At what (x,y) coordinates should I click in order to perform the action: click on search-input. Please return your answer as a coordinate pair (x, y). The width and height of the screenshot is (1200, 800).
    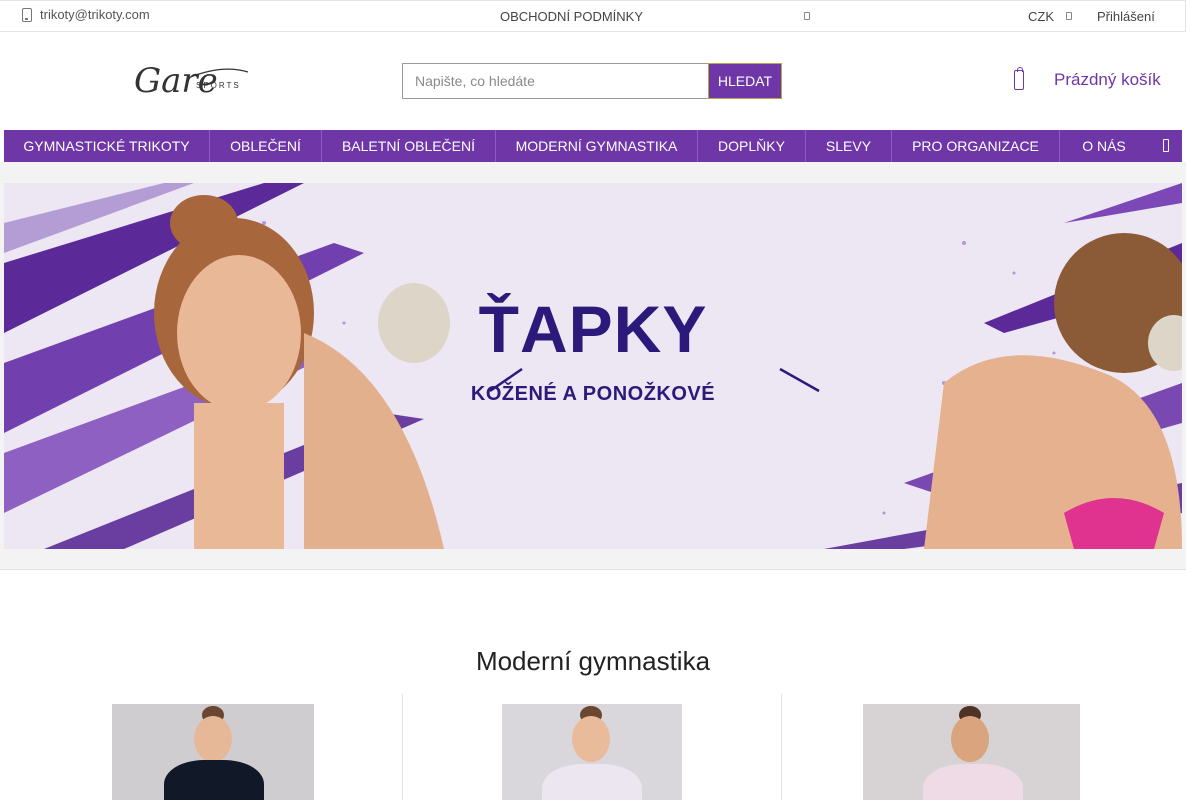
    Looking at the image, I should click on (555, 81).